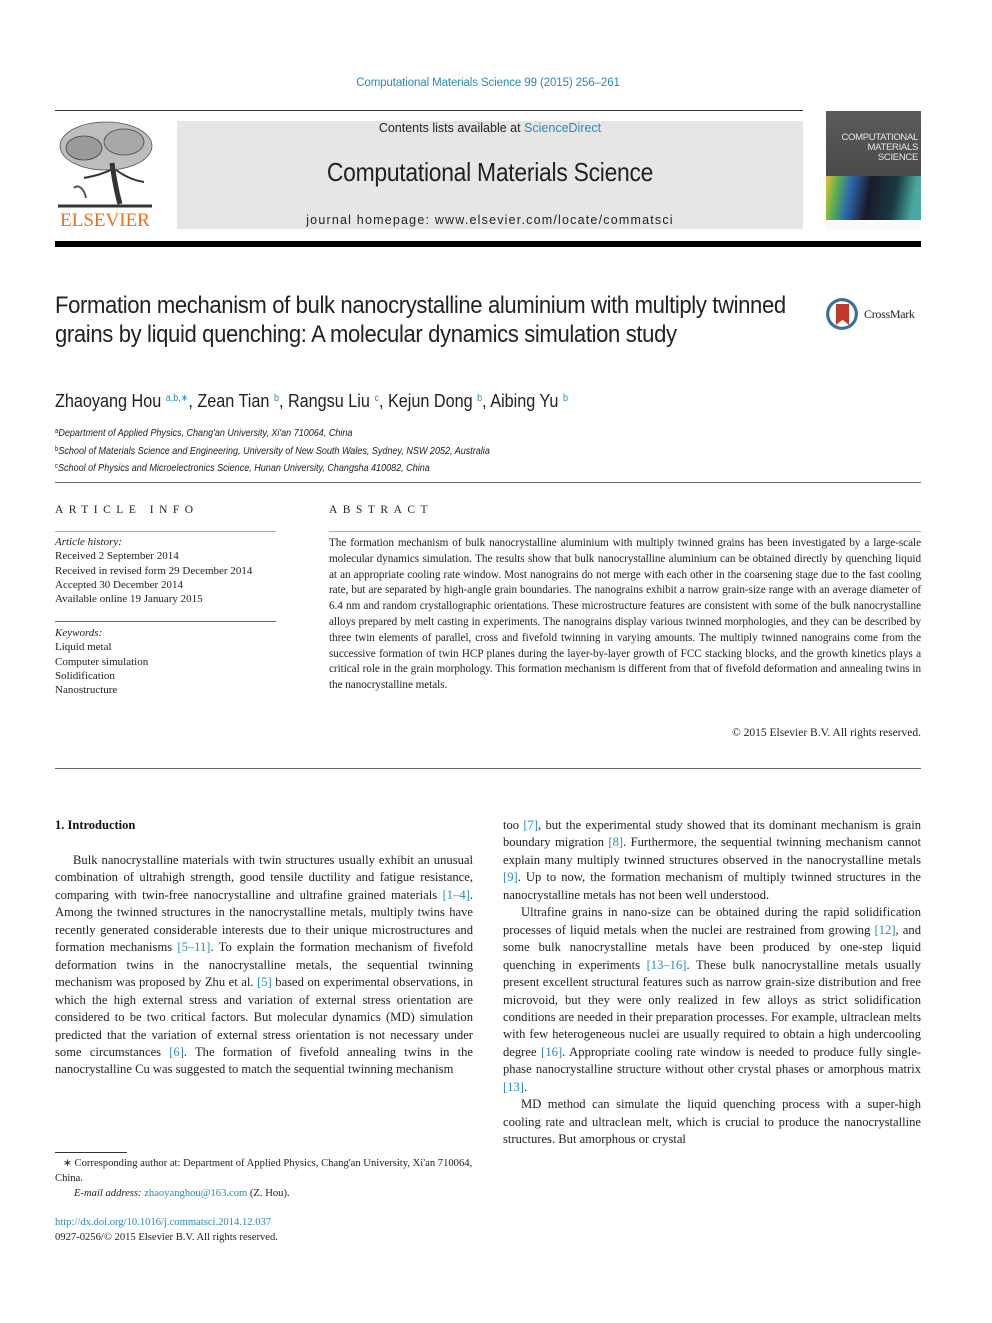 The height and width of the screenshot is (1323, 992). I want to click on email-suffix: (Z. Hou)., so click(268, 1193).